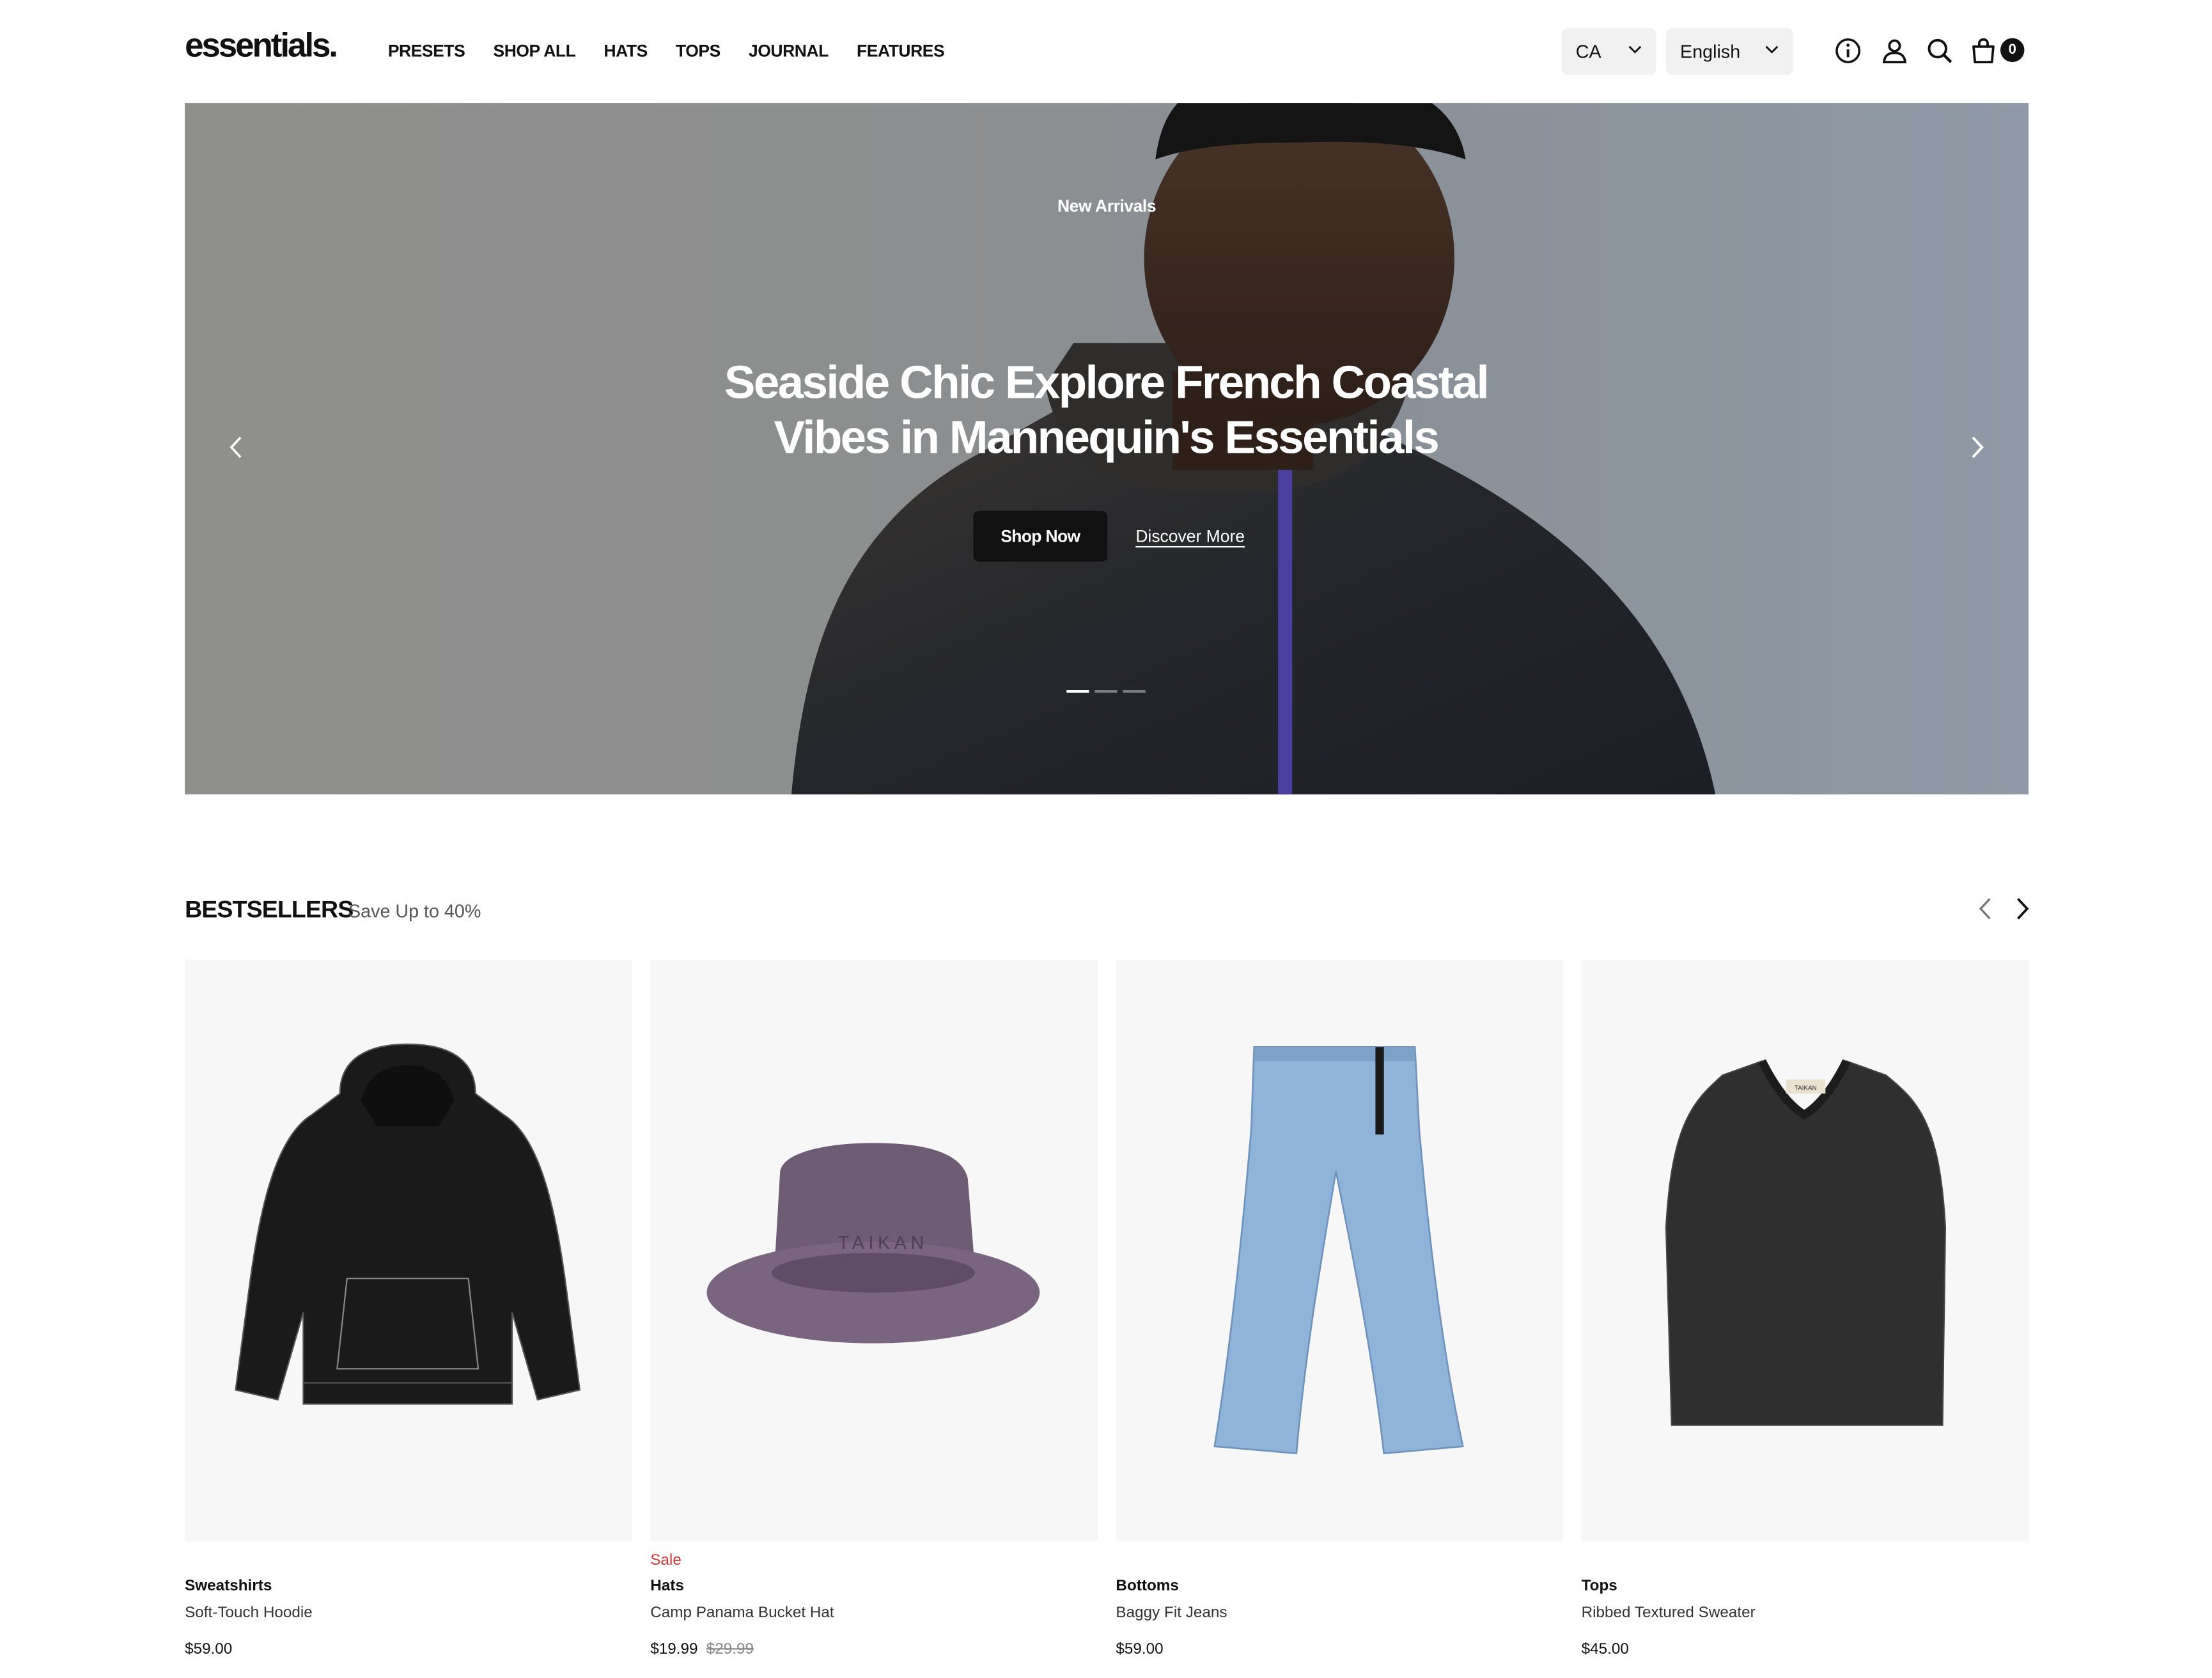 This screenshot has height=1678, width=2212. I want to click on cart-count-badge: 0, so click(2012, 50).